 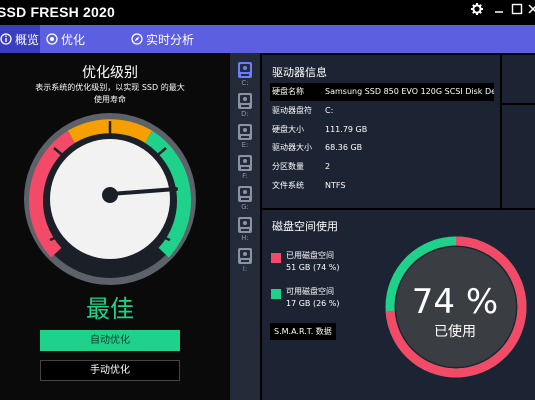 What do you see at coordinates (288, 166) in the screenshot?
I see `info-key: 分区数量` at bounding box center [288, 166].